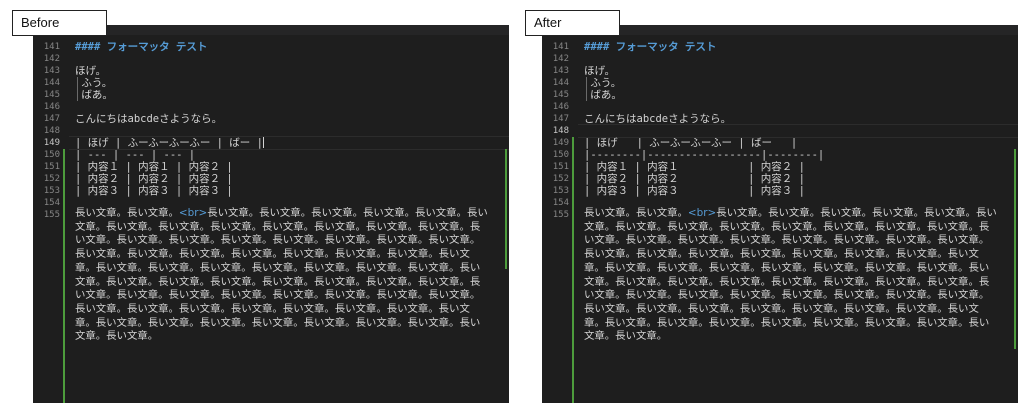 The image size is (1024, 412). Describe the element at coordinates (263, 142) in the screenshot. I see `text-cursor` at that location.